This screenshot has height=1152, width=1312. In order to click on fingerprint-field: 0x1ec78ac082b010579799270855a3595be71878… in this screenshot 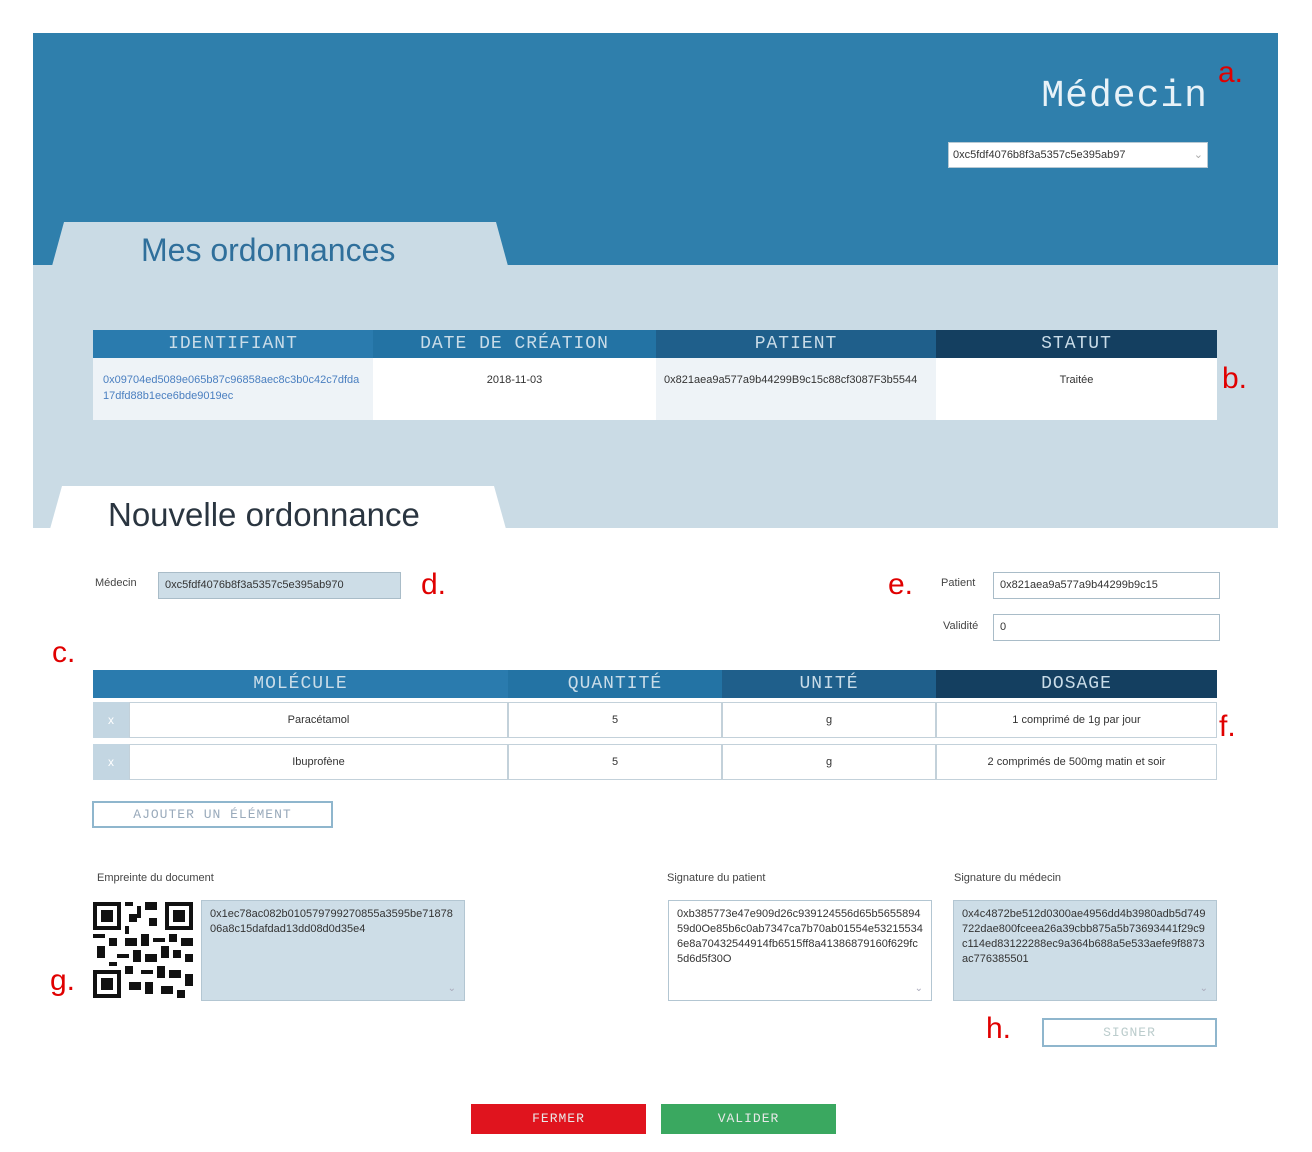, I will do `click(333, 950)`.